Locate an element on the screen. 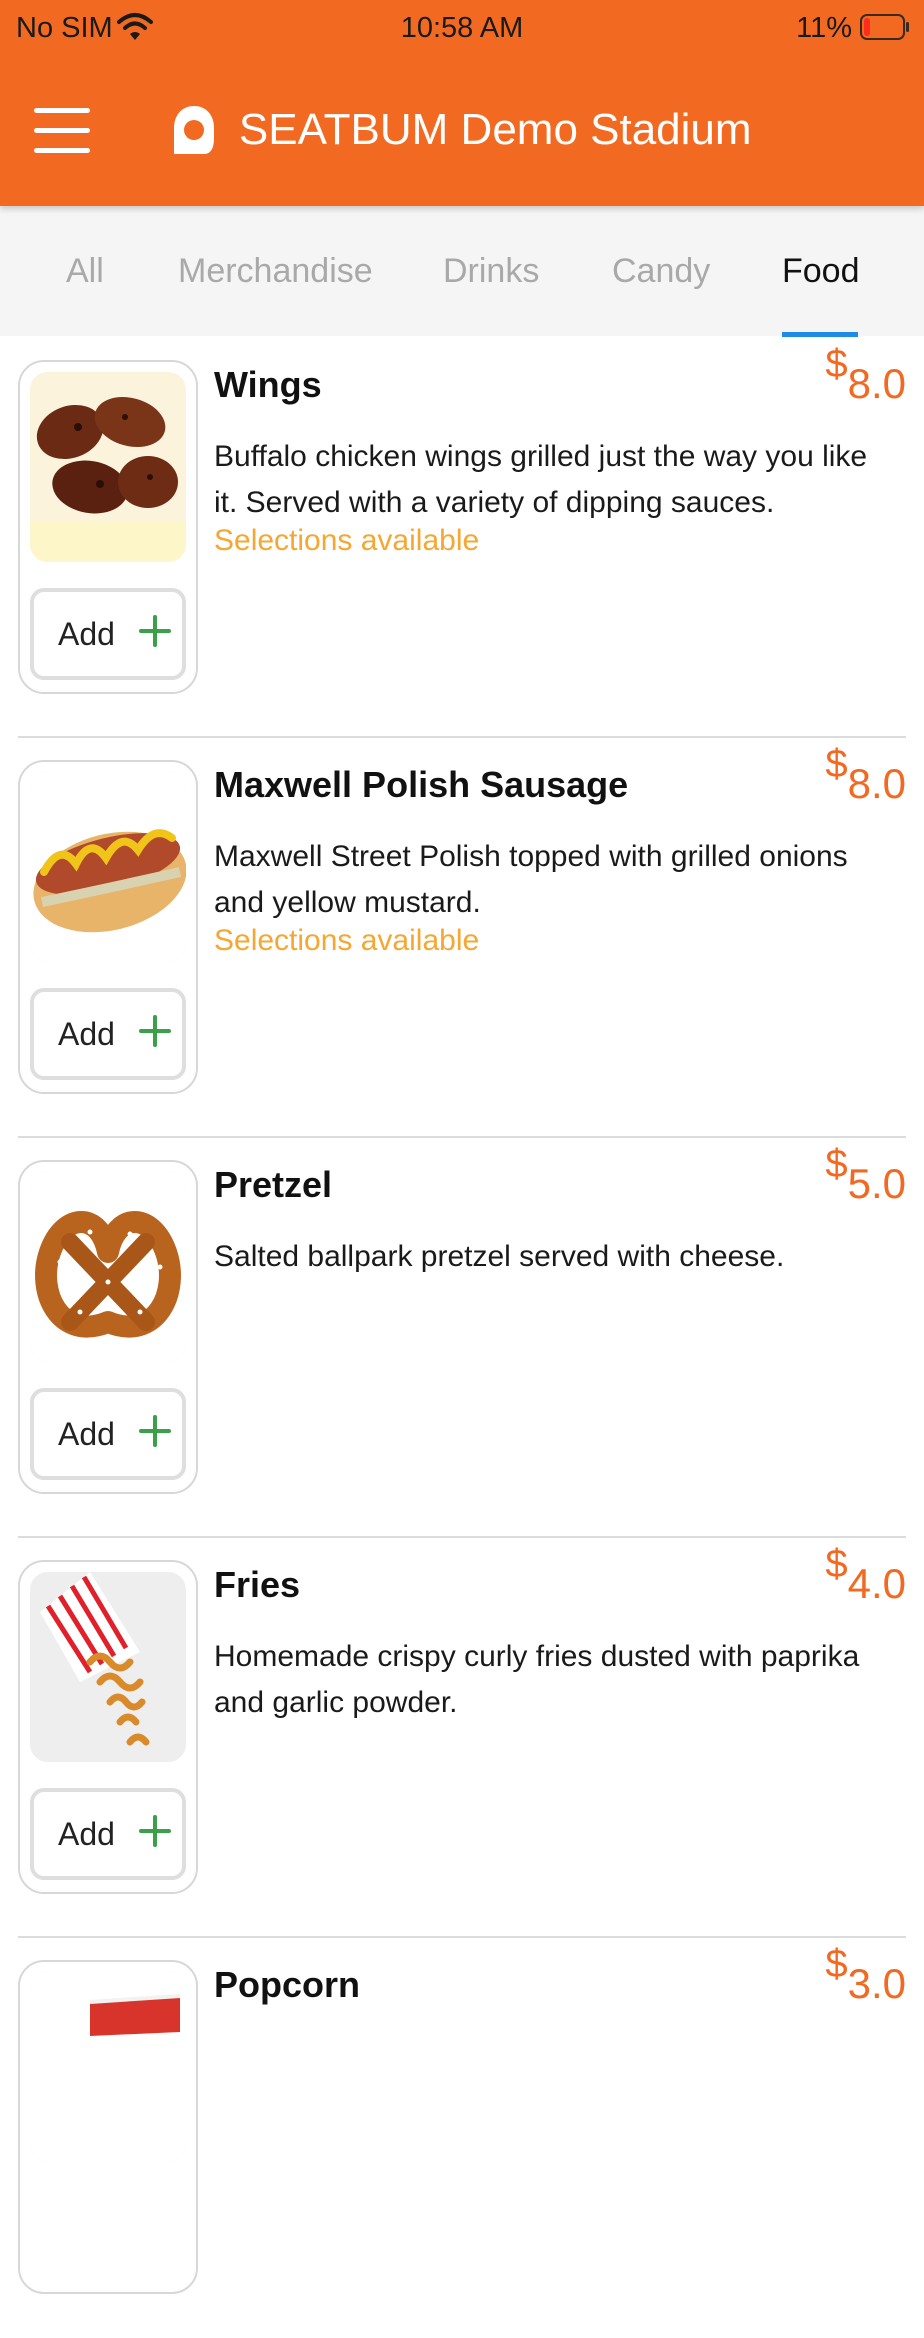 This screenshot has width=924, height=2338. tab-candy: Candy is located at coordinates (661, 271).